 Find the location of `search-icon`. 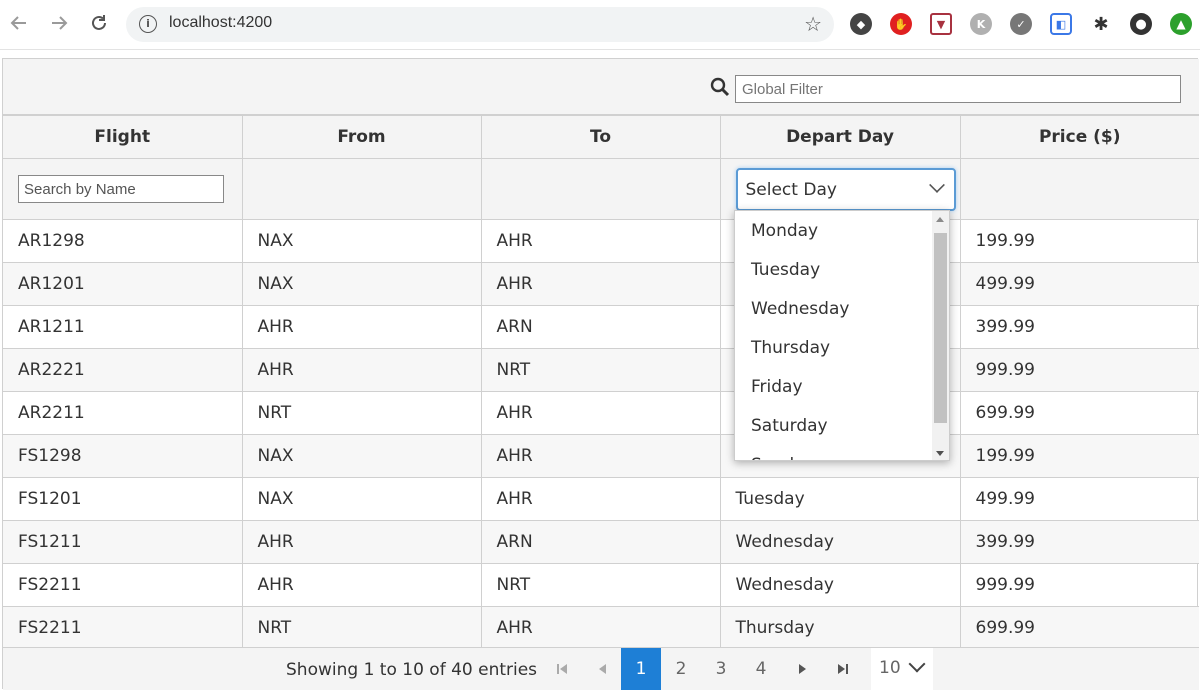

search-icon is located at coordinates (720, 87).